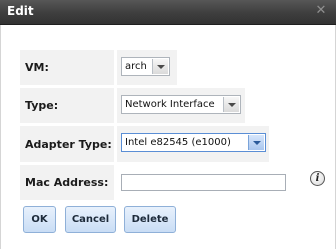 Image resolution: width=336 pixels, height=249 pixels. I want to click on window-title: Edit, so click(20, 11).